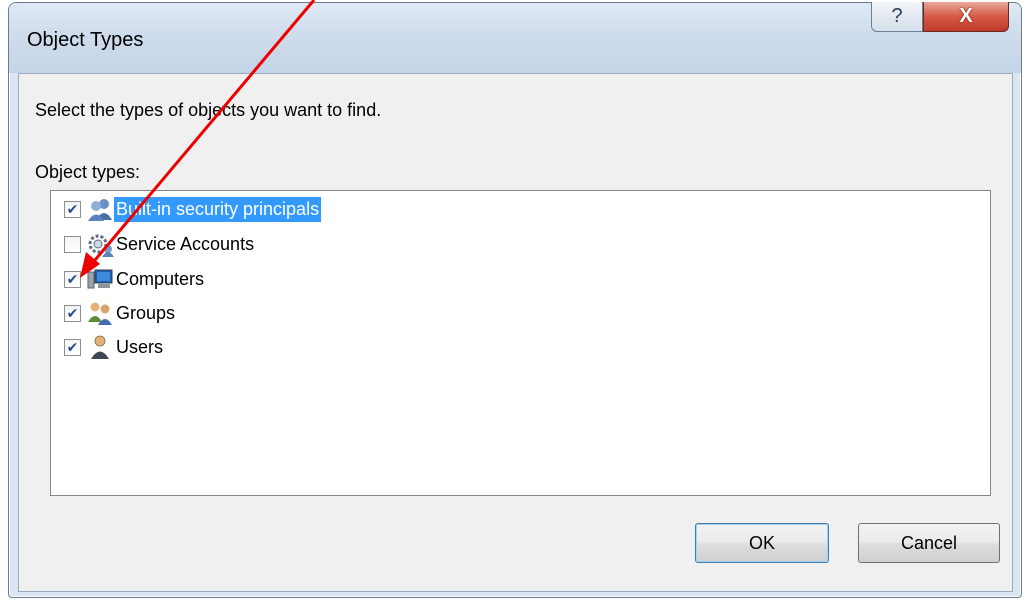 This screenshot has height=600, width=1028. What do you see at coordinates (218, 209) in the screenshot?
I see `list-item-label: Built-in security principals` at bounding box center [218, 209].